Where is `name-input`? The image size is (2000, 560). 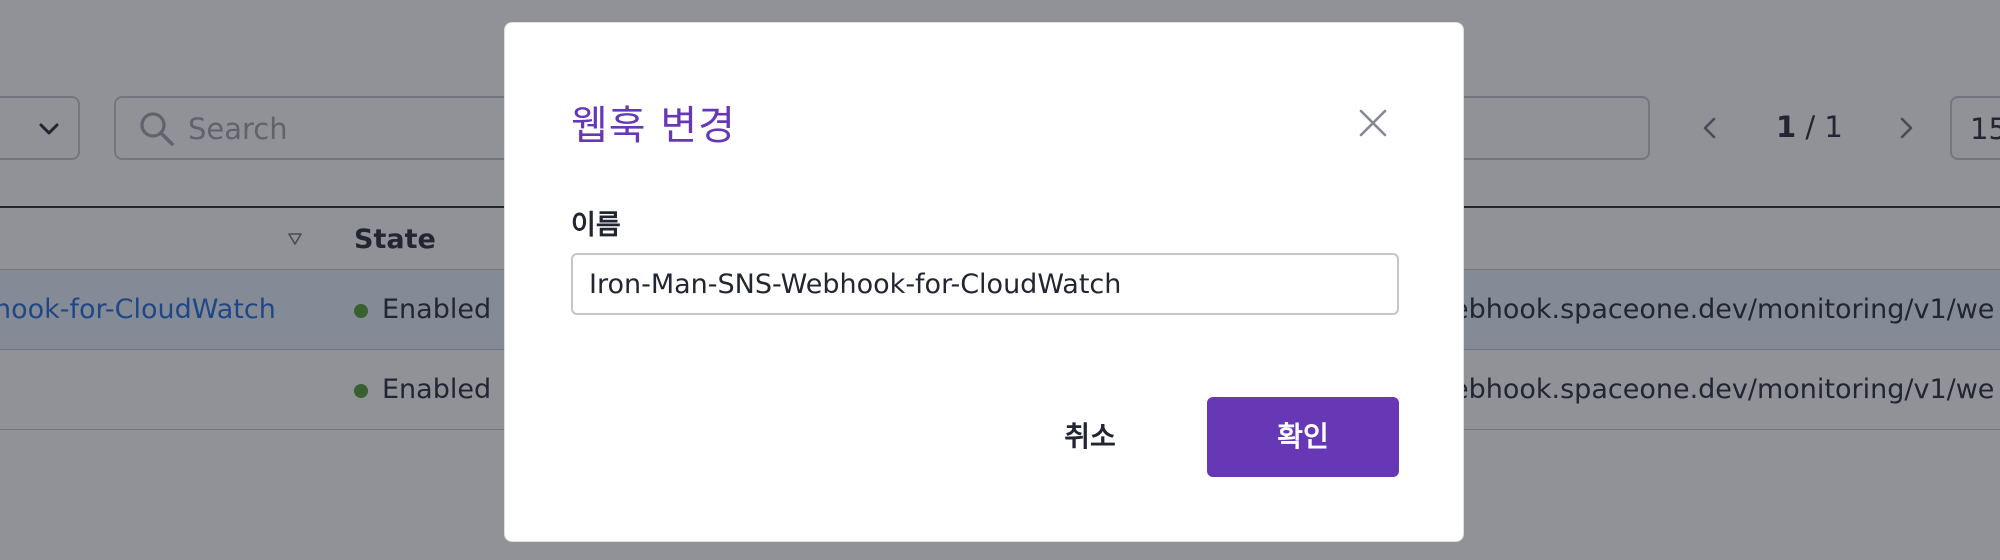 name-input is located at coordinates (985, 284).